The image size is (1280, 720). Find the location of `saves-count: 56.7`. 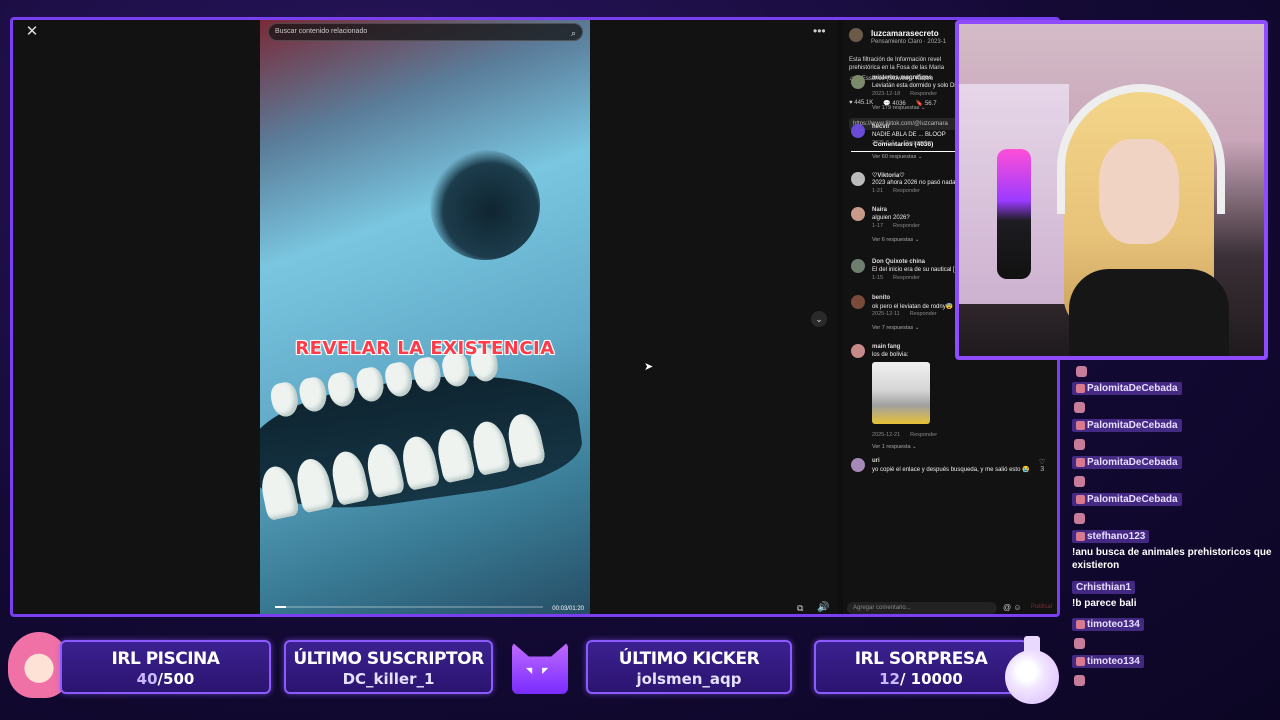

saves-count: 56.7 is located at coordinates (930, 104).